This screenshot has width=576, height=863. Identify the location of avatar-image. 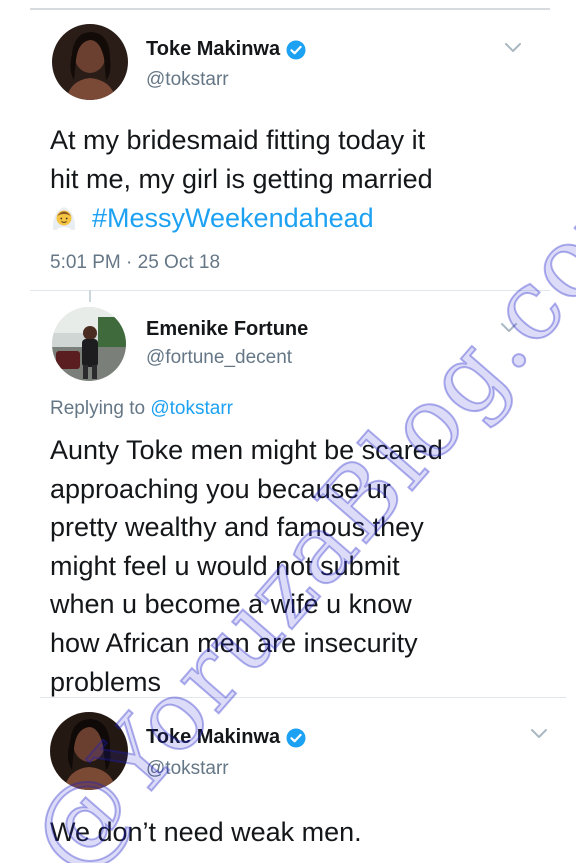
(89, 751).